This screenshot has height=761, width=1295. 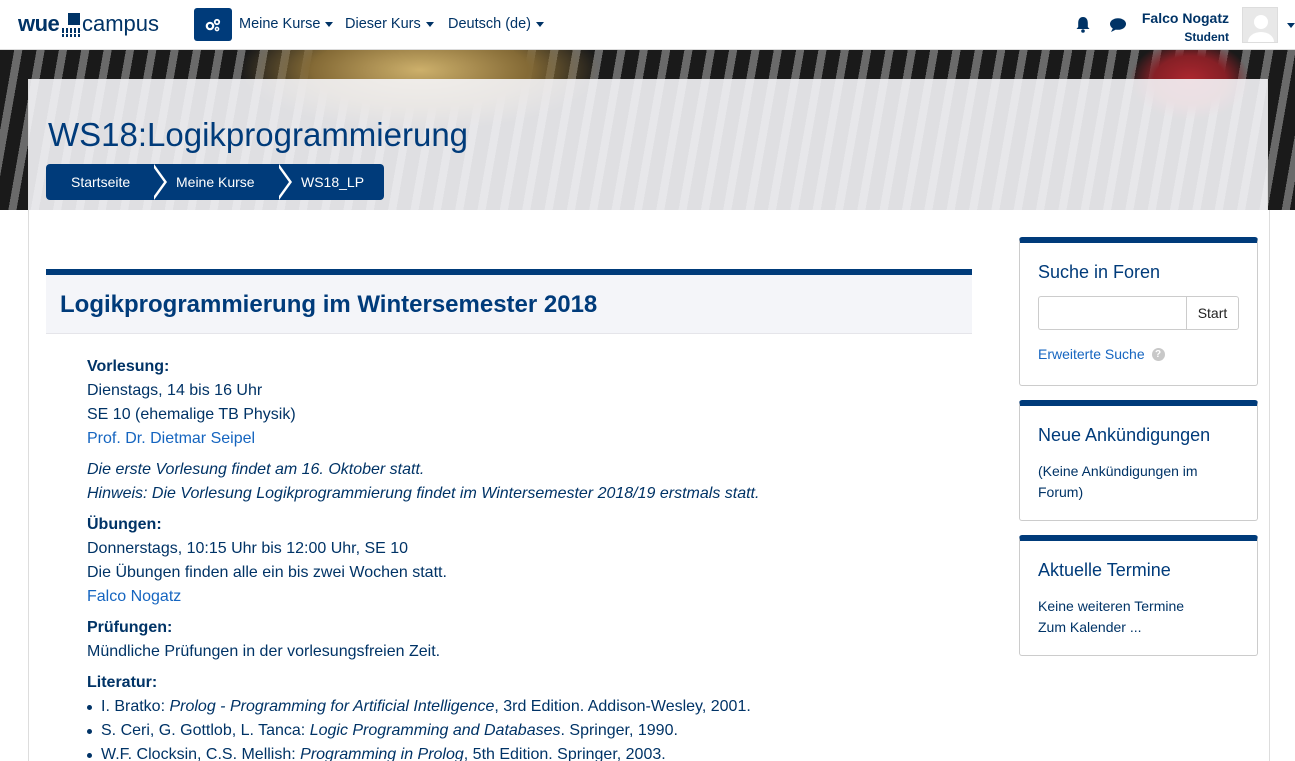 What do you see at coordinates (1104, 570) in the screenshot?
I see `block-title: Aktuelle Termine` at bounding box center [1104, 570].